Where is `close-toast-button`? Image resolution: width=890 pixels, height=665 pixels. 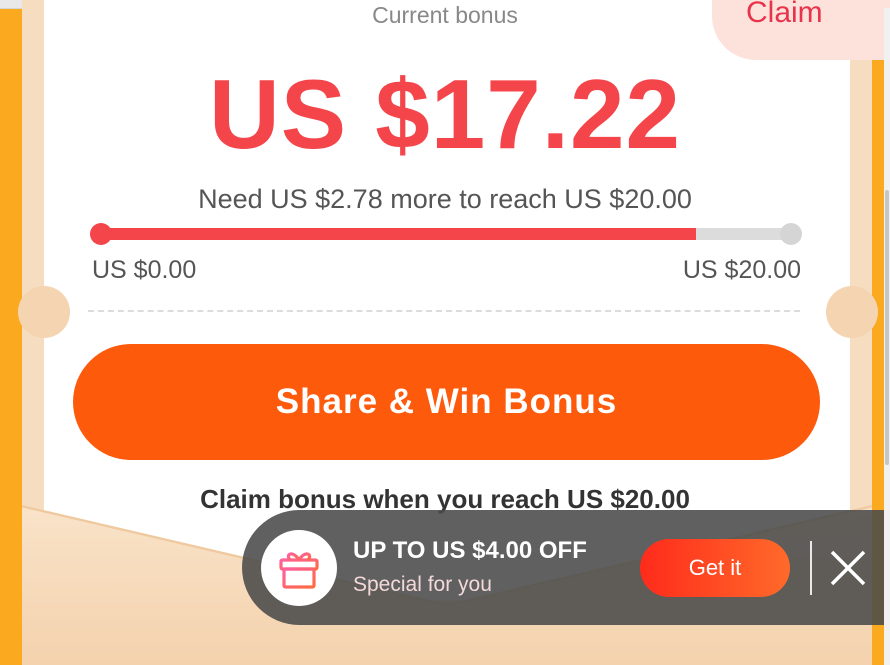 close-toast-button is located at coordinates (848, 568).